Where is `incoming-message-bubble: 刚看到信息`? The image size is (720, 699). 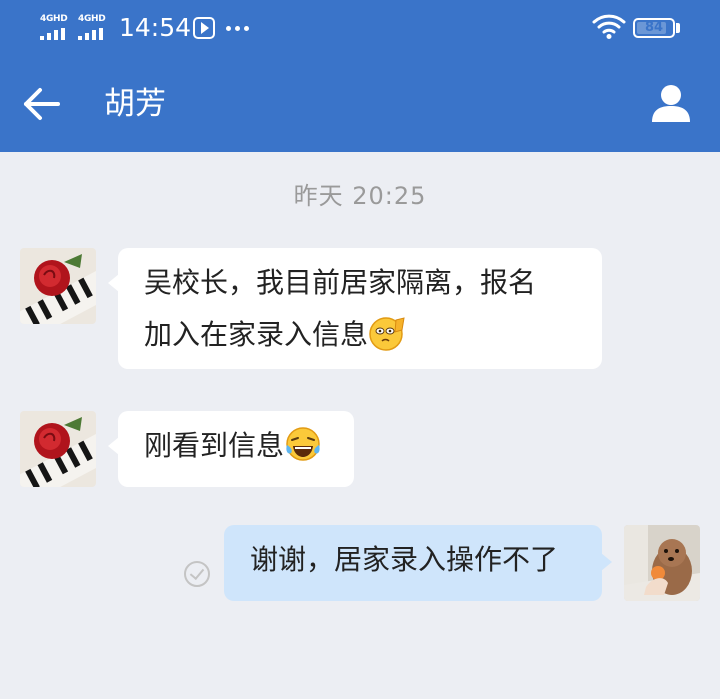 incoming-message-bubble: 刚看到信息 is located at coordinates (231, 449).